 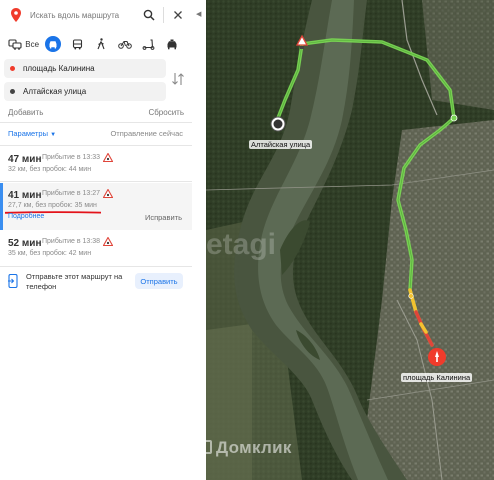 I want to click on car-icon, so click(x=53, y=44).